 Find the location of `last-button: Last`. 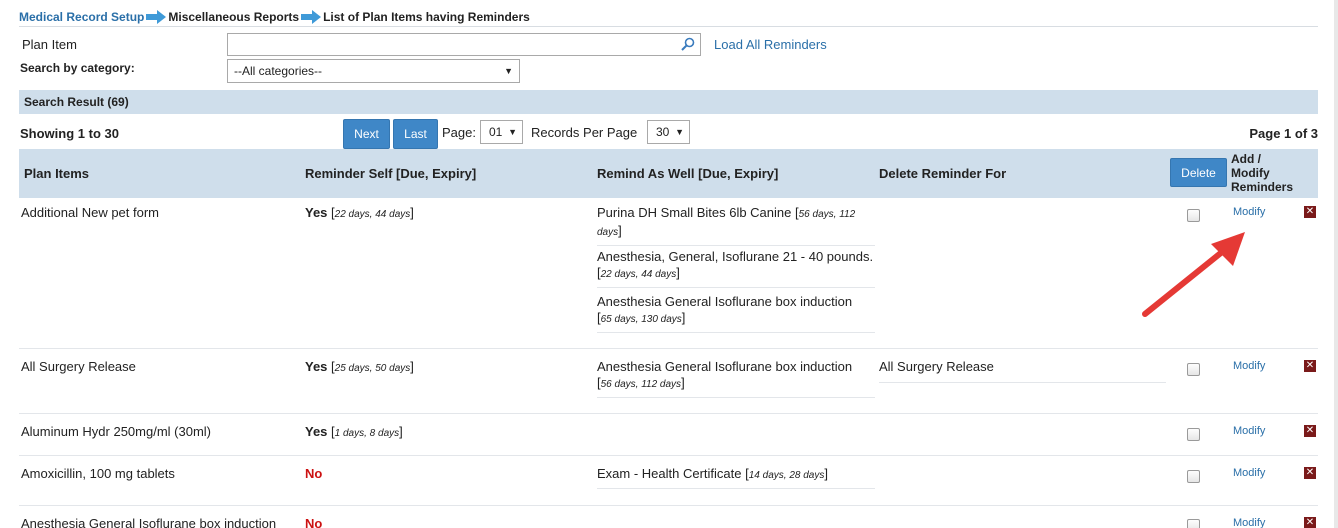

last-button: Last is located at coordinates (415, 134).